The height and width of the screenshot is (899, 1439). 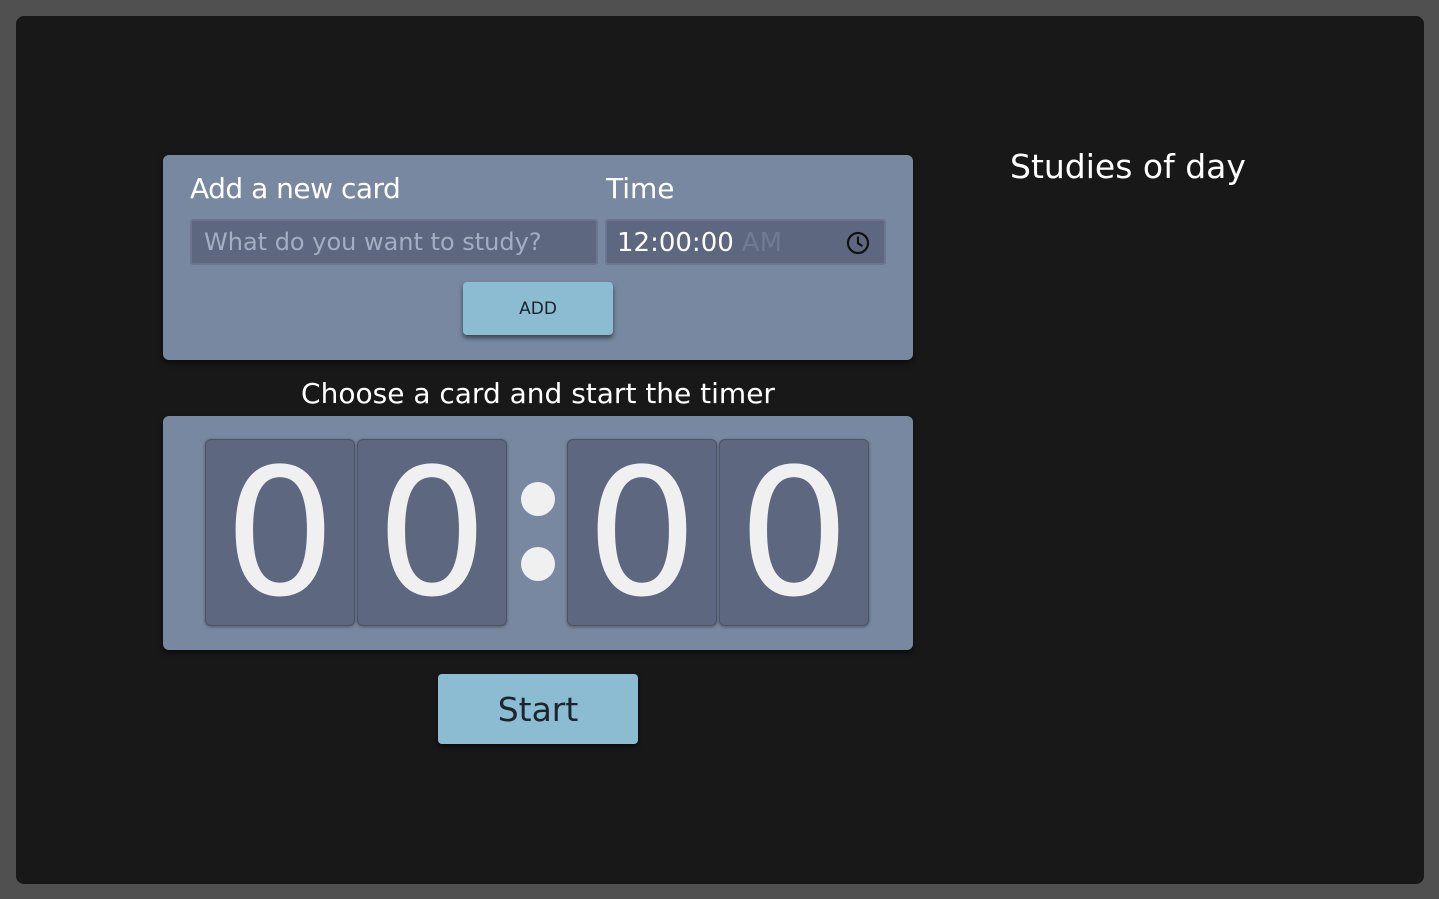 I want to click on time-field: 12:00:00 AM, so click(x=699, y=243).